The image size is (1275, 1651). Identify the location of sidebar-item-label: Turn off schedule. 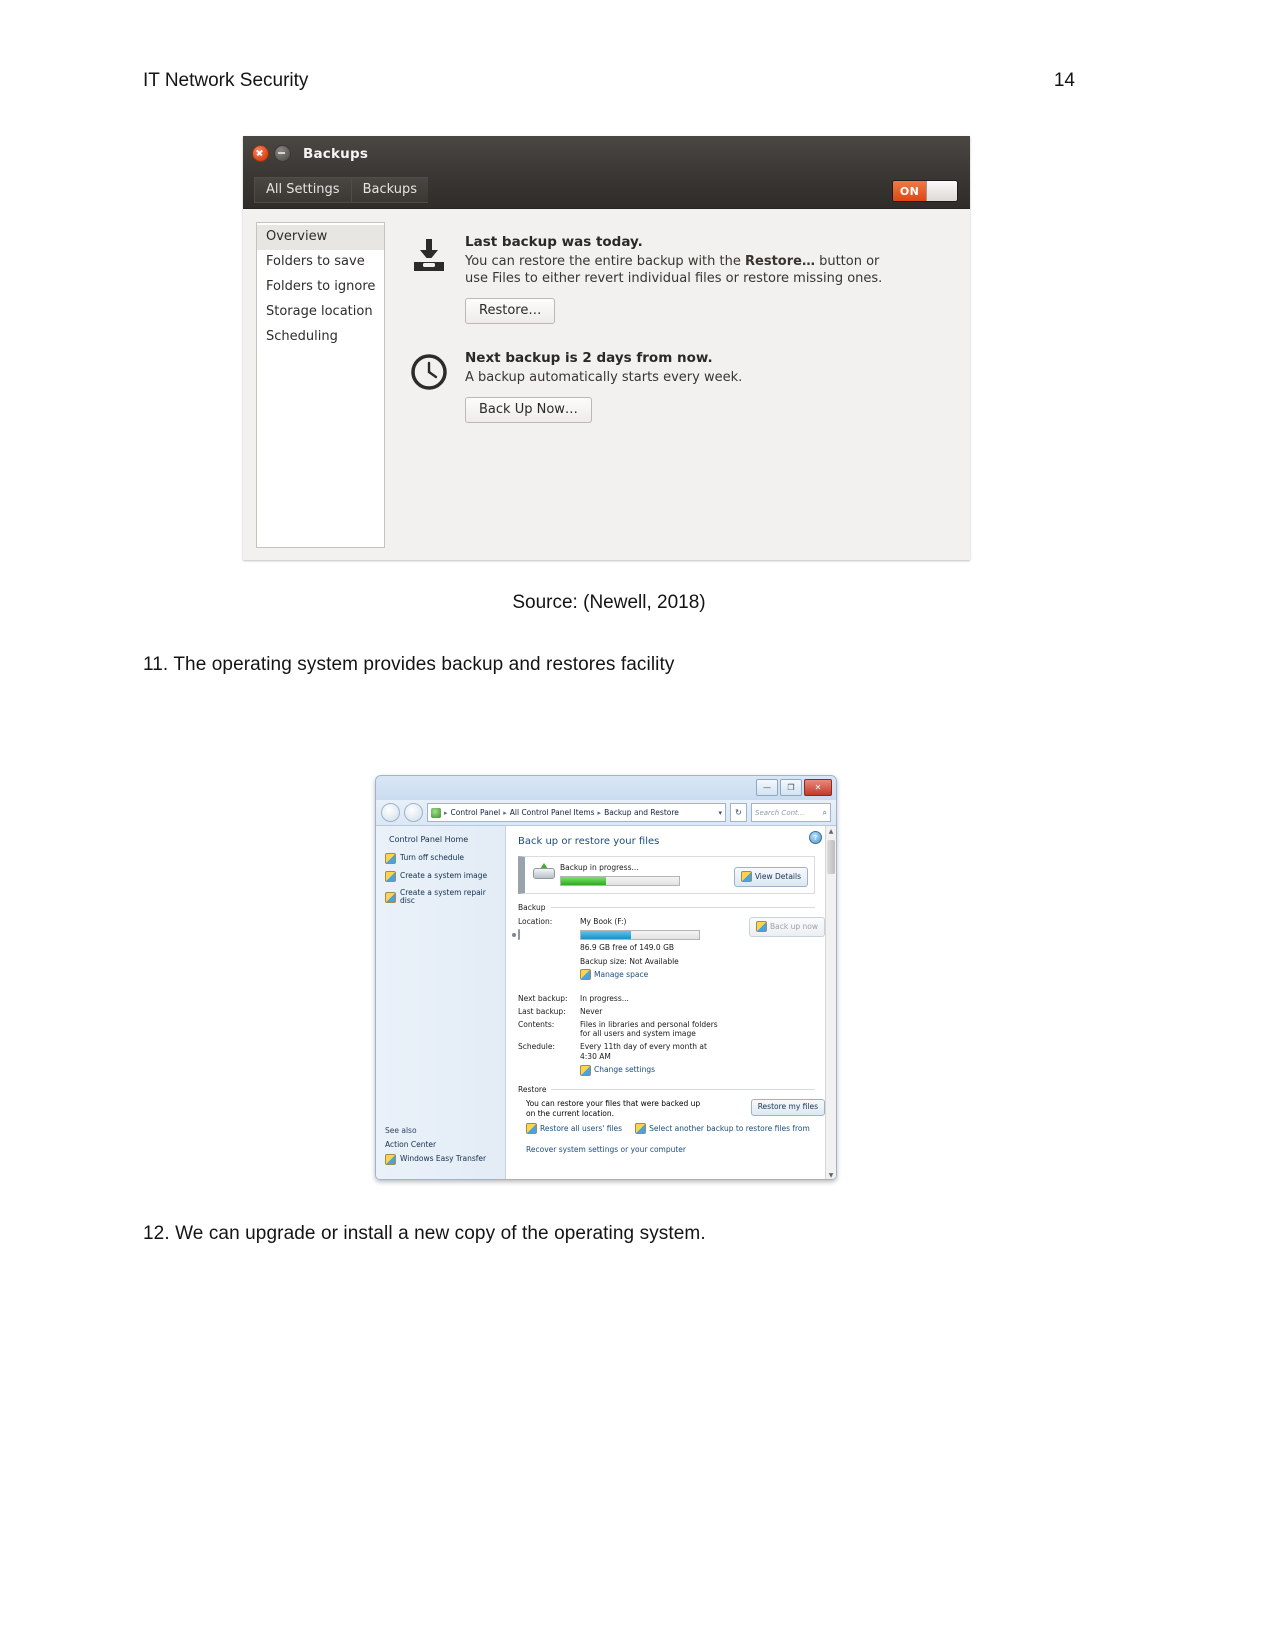
(432, 858).